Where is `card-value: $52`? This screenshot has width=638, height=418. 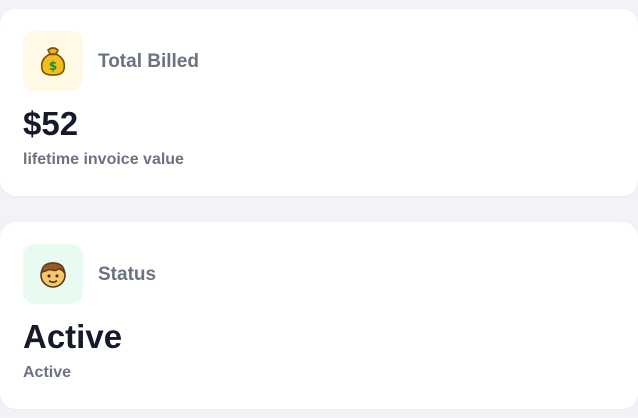 card-value: $52 is located at coordinates (51, 123).